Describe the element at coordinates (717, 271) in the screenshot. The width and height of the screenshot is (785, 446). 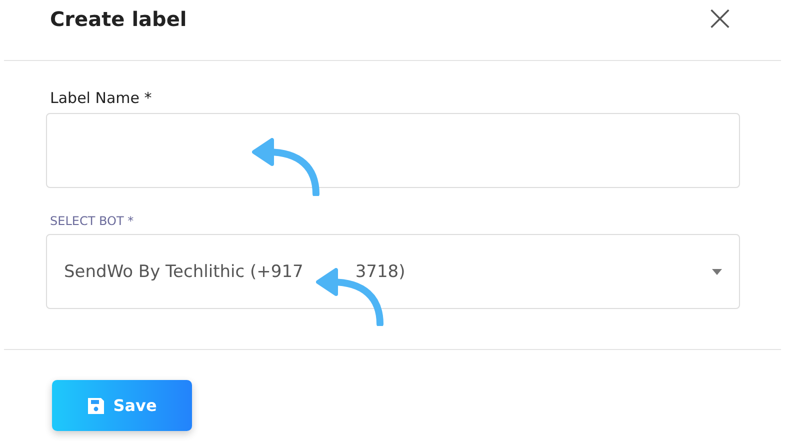
I see `caret-icon` at that location.